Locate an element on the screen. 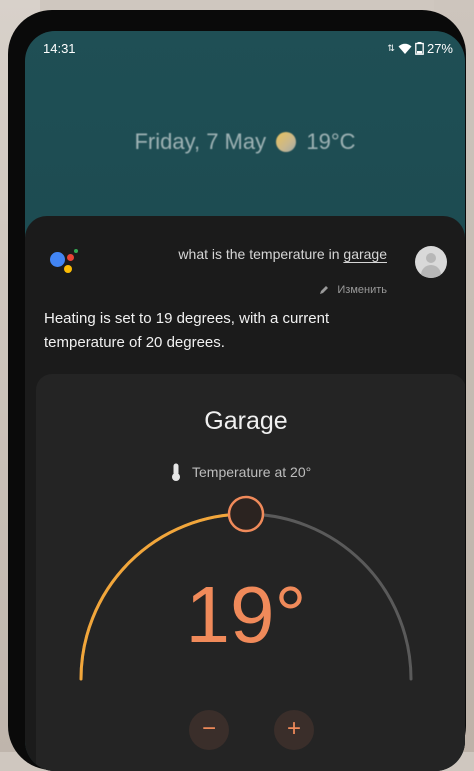  query-keyword: garage is located at coordinates (365, 254).